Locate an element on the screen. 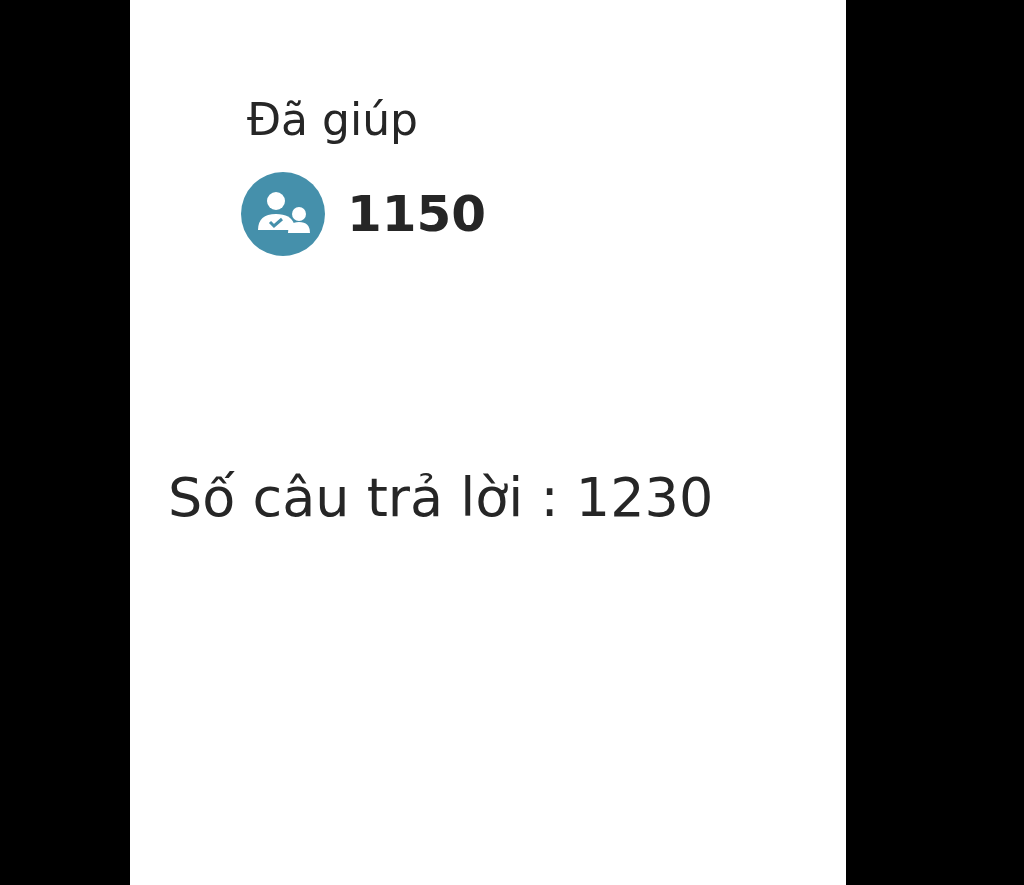 Image resolution: width=1024 pixels, height=885 pixels. users-icon is located at coordinates (283, 214).